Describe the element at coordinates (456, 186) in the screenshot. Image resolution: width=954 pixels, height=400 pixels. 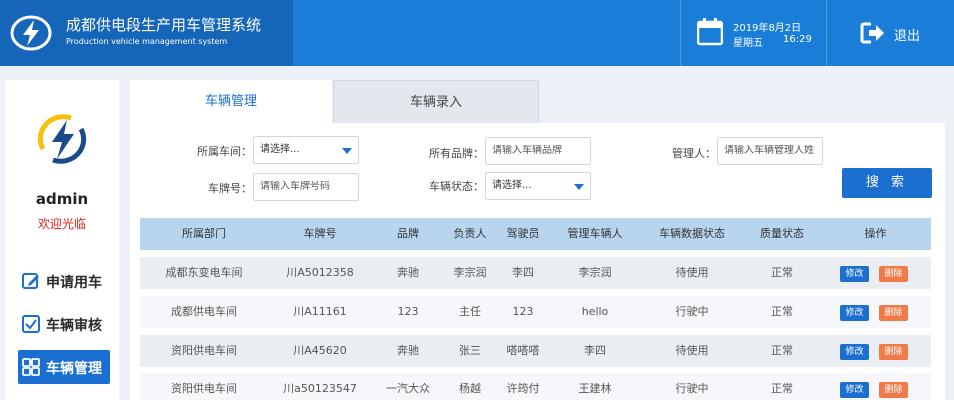
I see `status-label: 车辆状态：` at that location.